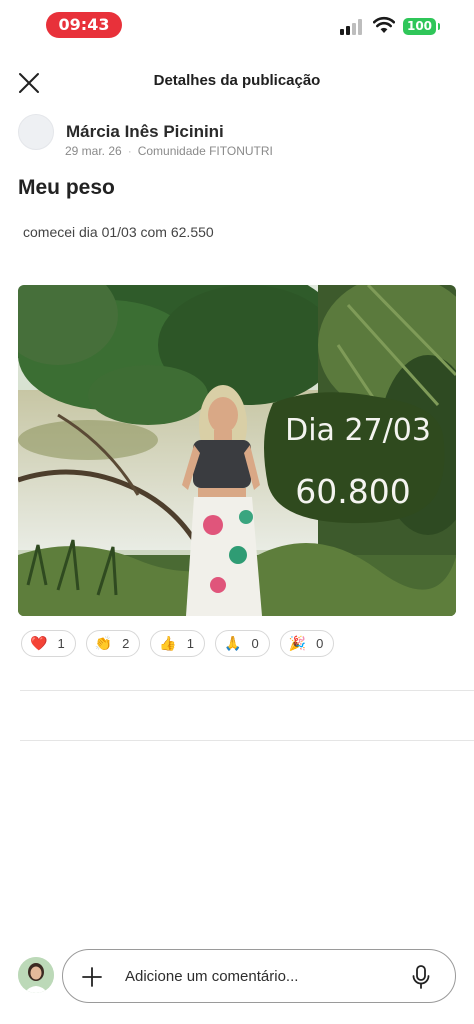 This screenshot has width=474, height=1024. I want to click on reactions-bar: ❤️ 1 👏 2 👍 1 🙏 0 🎉 0, so click(178, 644).